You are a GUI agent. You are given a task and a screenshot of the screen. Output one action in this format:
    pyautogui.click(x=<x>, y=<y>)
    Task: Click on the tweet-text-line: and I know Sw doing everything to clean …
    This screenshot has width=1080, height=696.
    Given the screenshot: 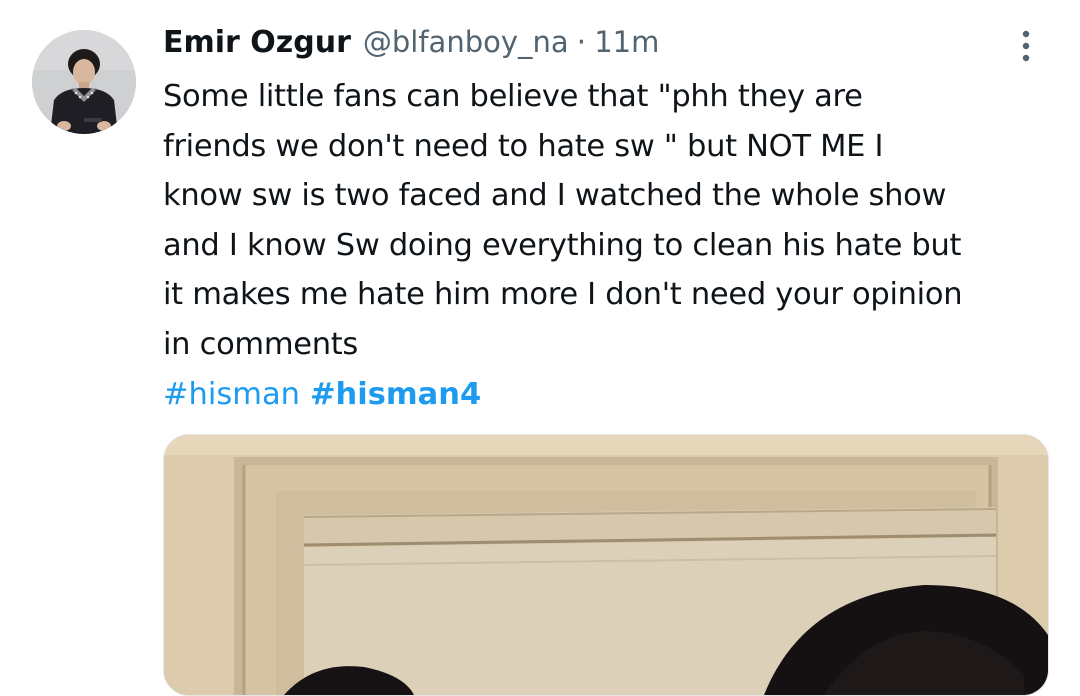 What is the action you would take?
    pyautogui.click(x=562, y=245)
    